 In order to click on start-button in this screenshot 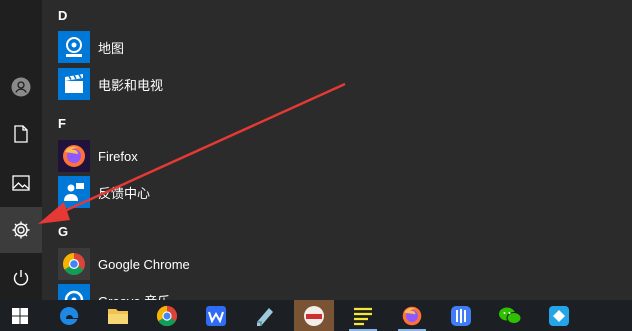, I will do `click(20, 315)`.